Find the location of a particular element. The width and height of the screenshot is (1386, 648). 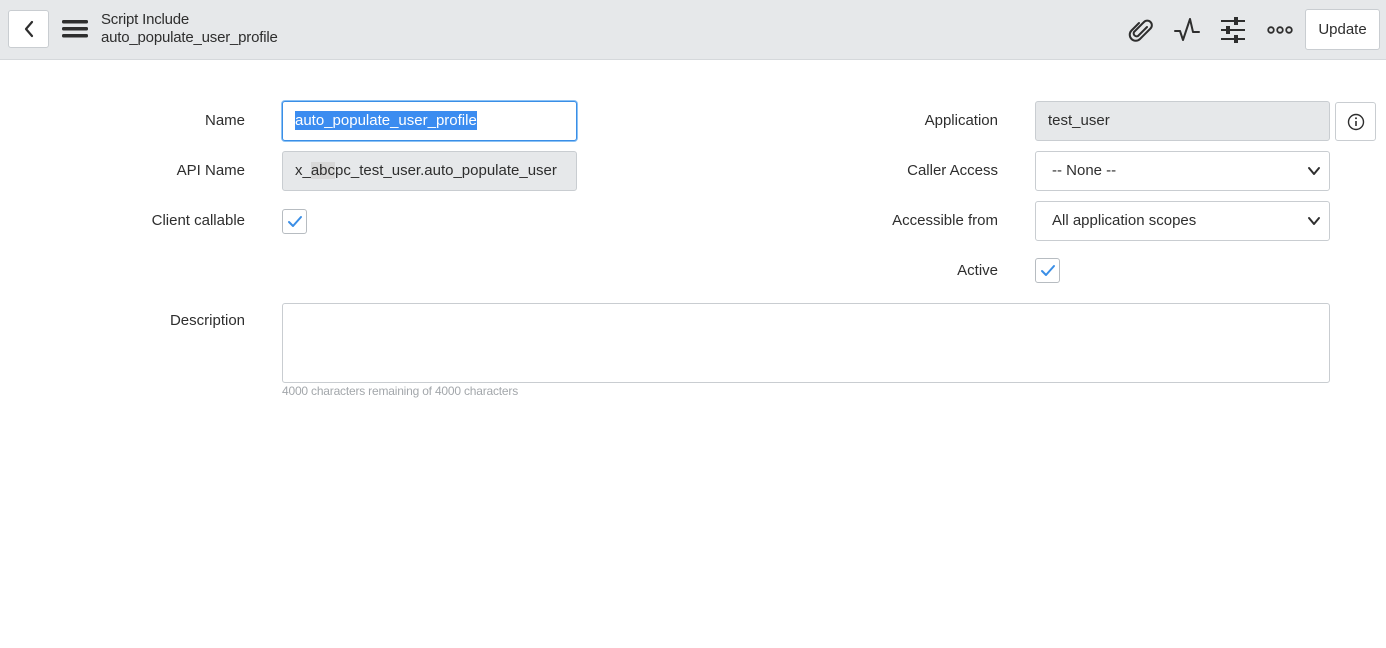

accessible-from-value: All application scopes is located at coordinates (1124, 220).